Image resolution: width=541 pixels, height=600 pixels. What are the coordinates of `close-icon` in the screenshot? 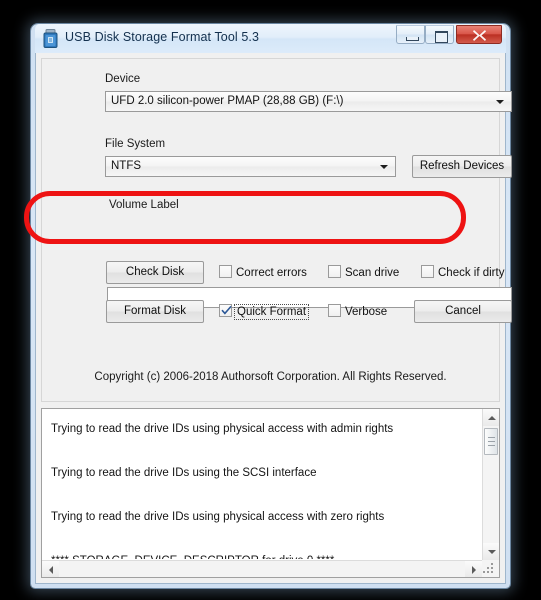 It's located at (479, 35).